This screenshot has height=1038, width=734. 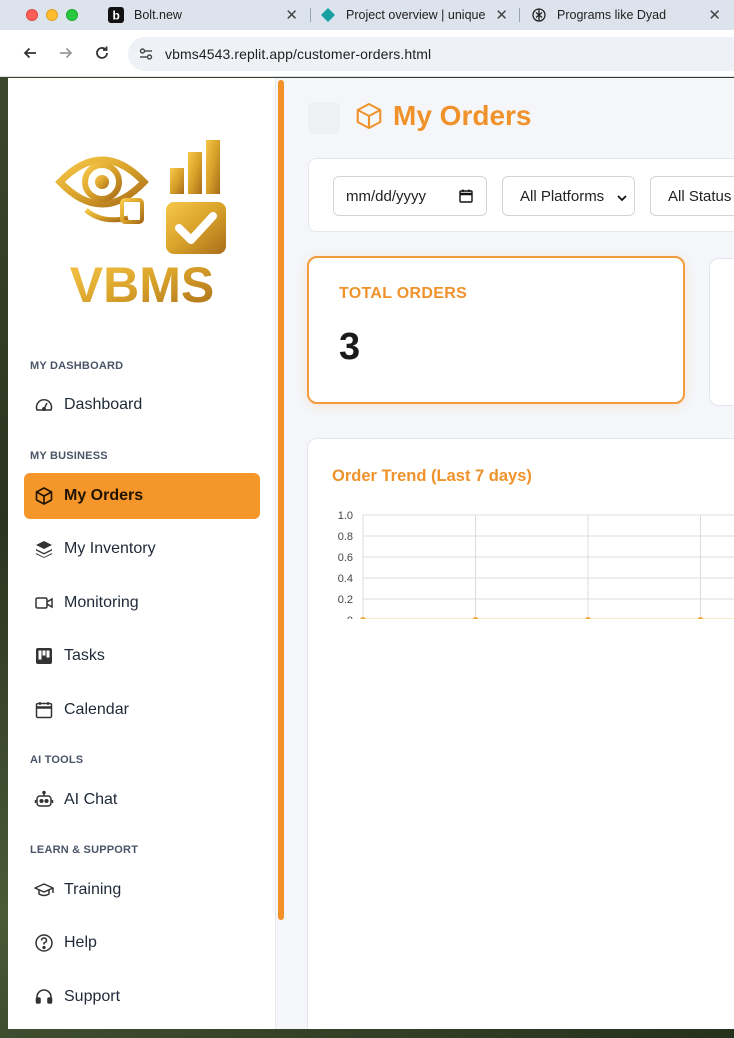 What do you see at coordinates (142, 710) in the screenshot?
I see `sidebar-item-calendar: Calendar` at bounding box center [142, 710].